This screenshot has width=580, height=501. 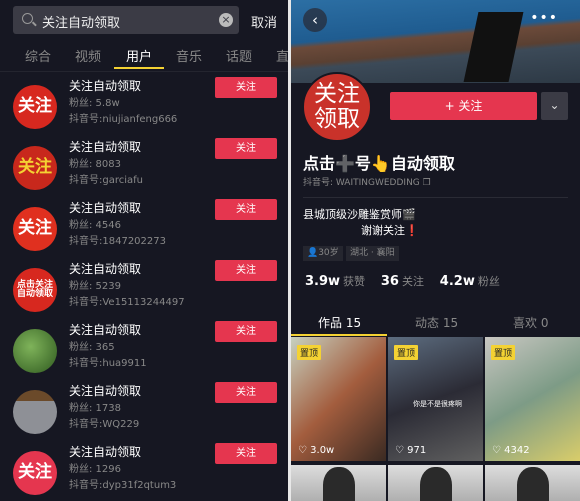 I want to click on search-tabs: 综合 视频 用户 音乐 话题 直, so click(x=144, y=57).